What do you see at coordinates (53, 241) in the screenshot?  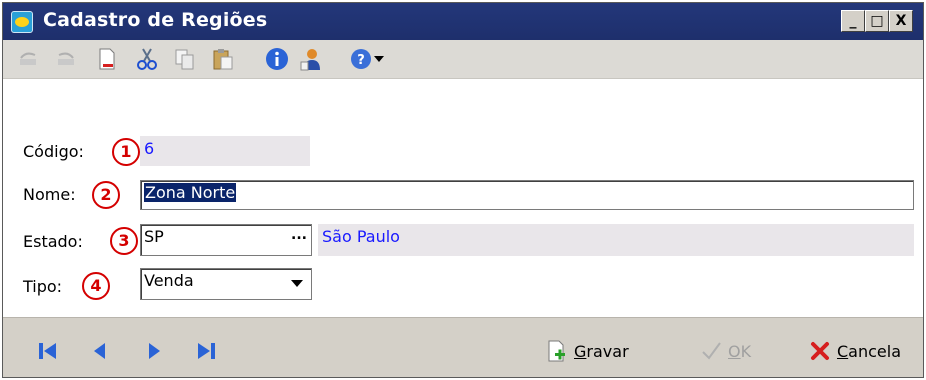 I see `estado-label: Estado:` at bounding box center [53, 241].